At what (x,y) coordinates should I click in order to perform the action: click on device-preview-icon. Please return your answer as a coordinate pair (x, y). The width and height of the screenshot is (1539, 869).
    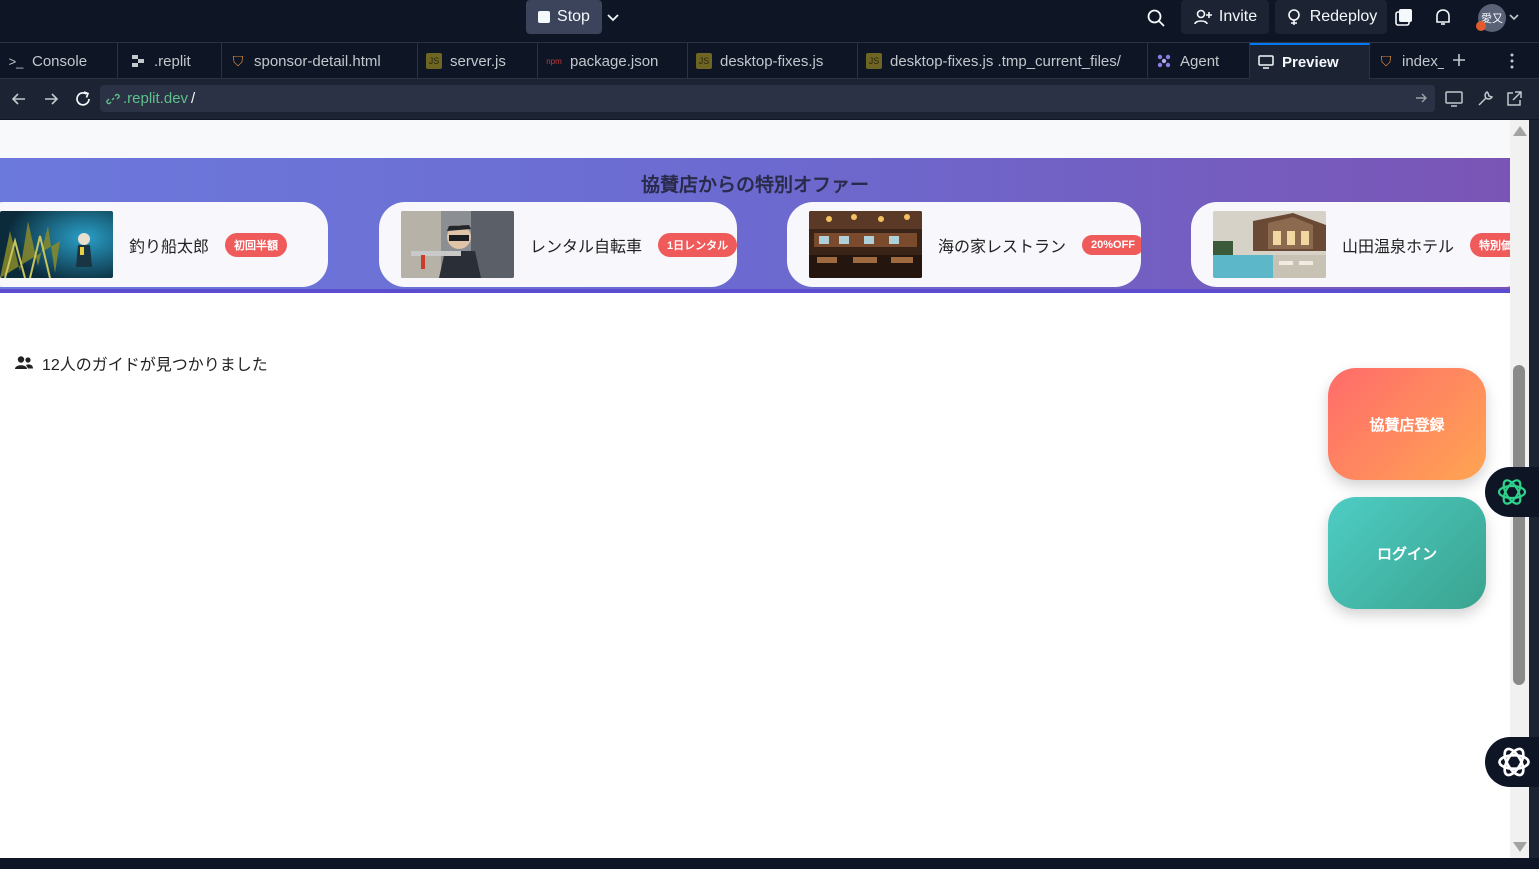
    Looking at the image, I should click on (1454, 99).